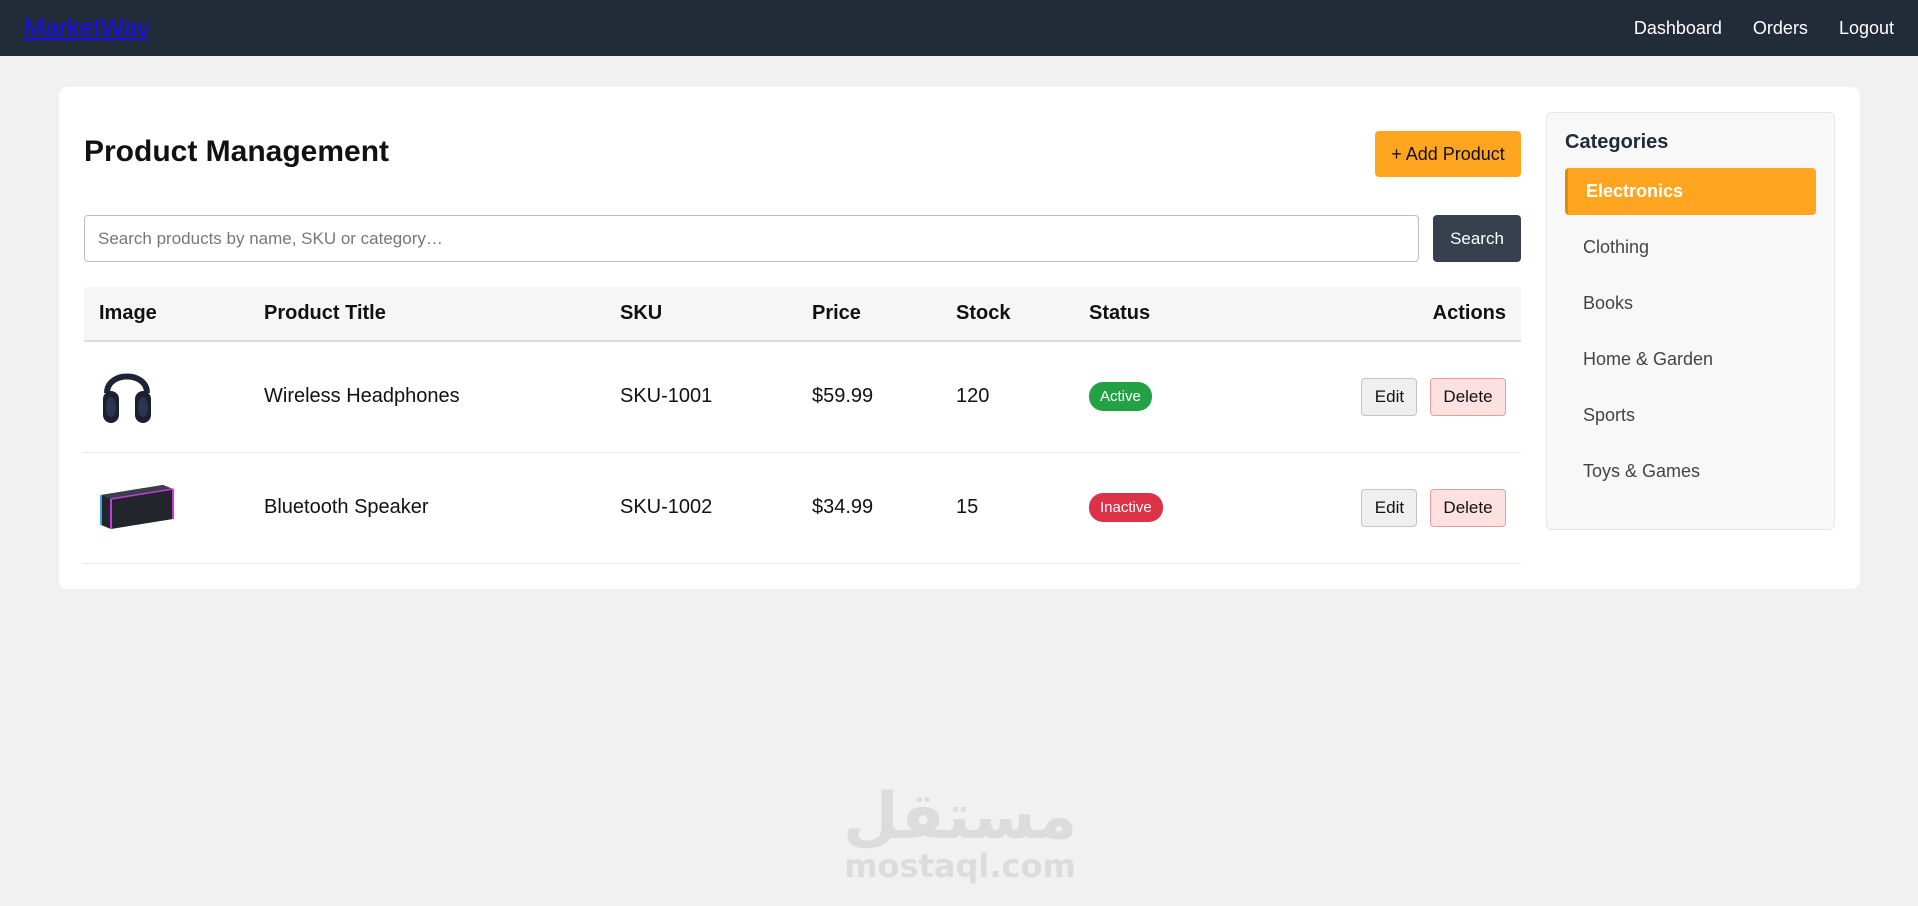 The image size is (1918, 906). I want to click on title-row: Product Management + Add Product, so click(802, 152).